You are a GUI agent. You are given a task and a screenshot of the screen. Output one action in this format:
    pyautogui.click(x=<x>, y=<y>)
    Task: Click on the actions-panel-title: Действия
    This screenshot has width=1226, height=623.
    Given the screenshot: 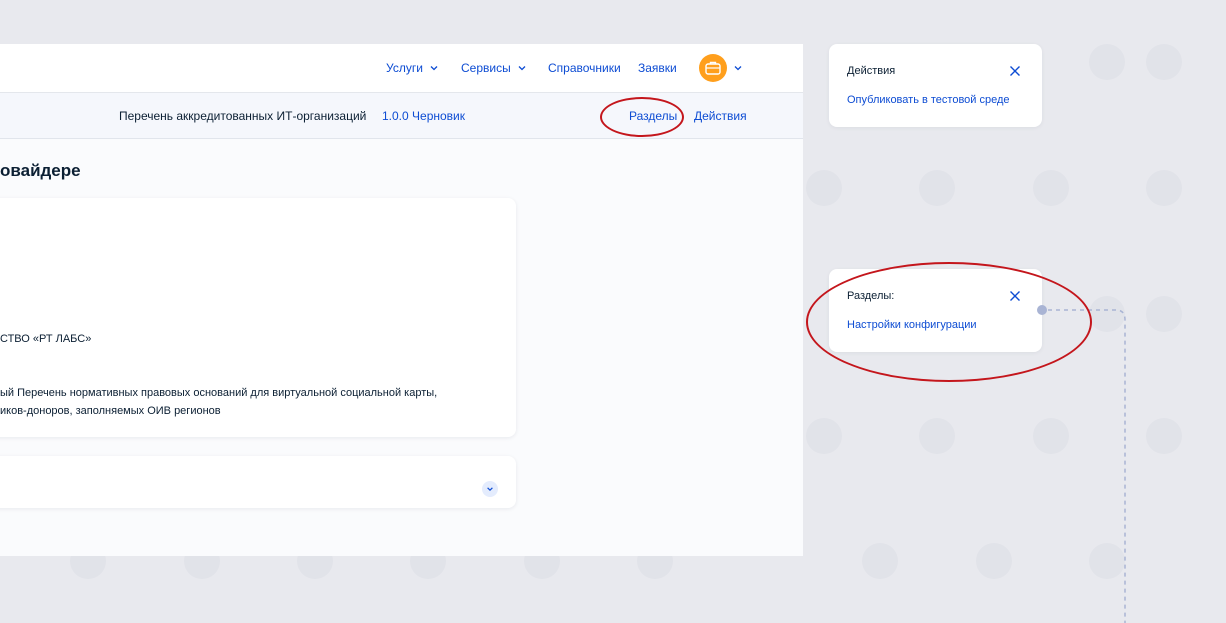 What is the action you would take?
    pyautogui.click(x=871, y=71)
    